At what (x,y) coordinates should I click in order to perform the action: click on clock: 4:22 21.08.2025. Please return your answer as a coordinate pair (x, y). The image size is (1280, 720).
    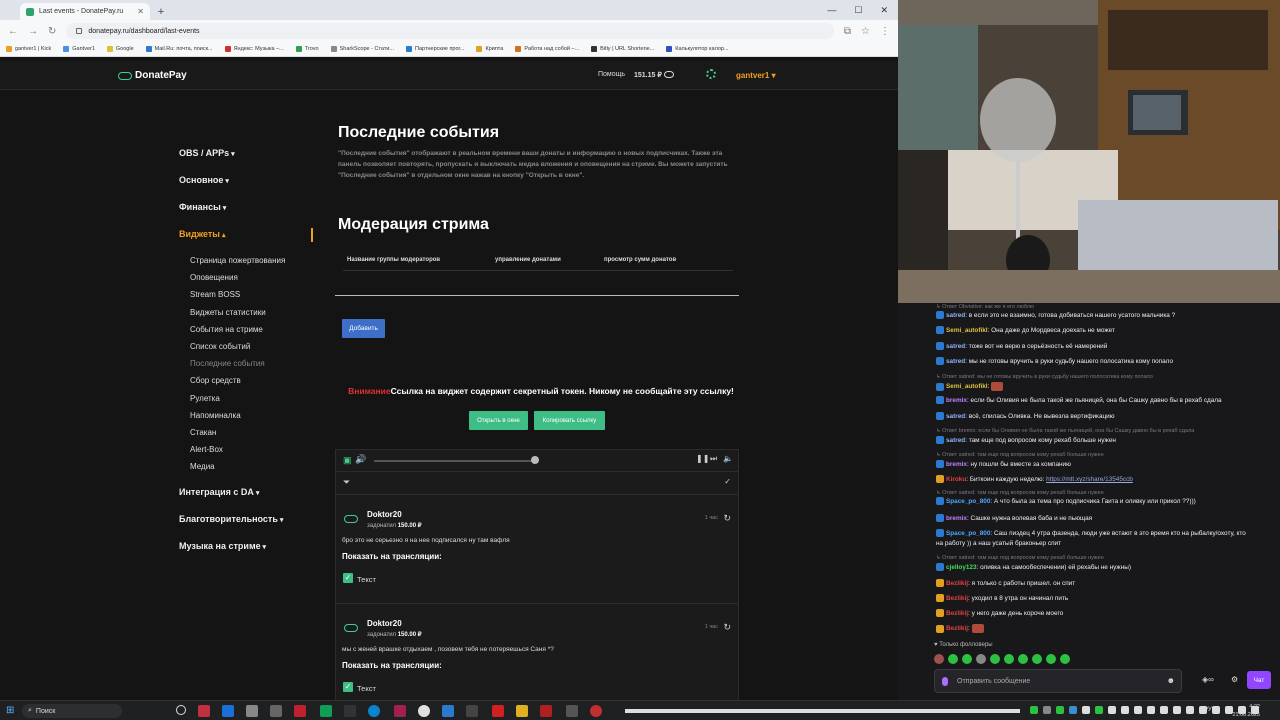
    Looking at the image, I should click on (1246, 711).